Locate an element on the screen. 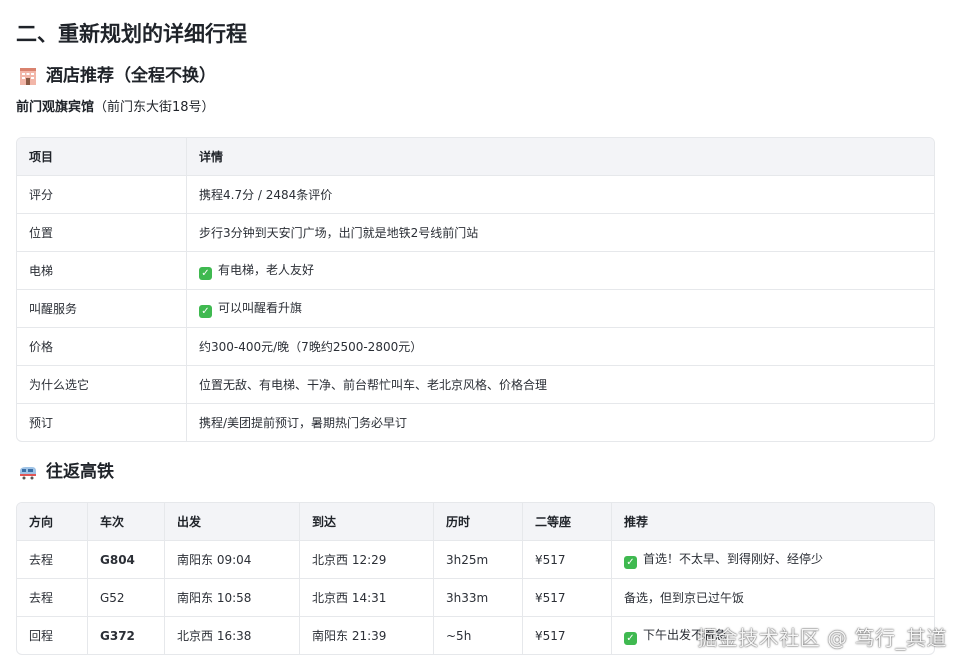  table-row: 预订 携程/美团提前预订，暑期热门务必早订 is located at coordinates (475, 422).